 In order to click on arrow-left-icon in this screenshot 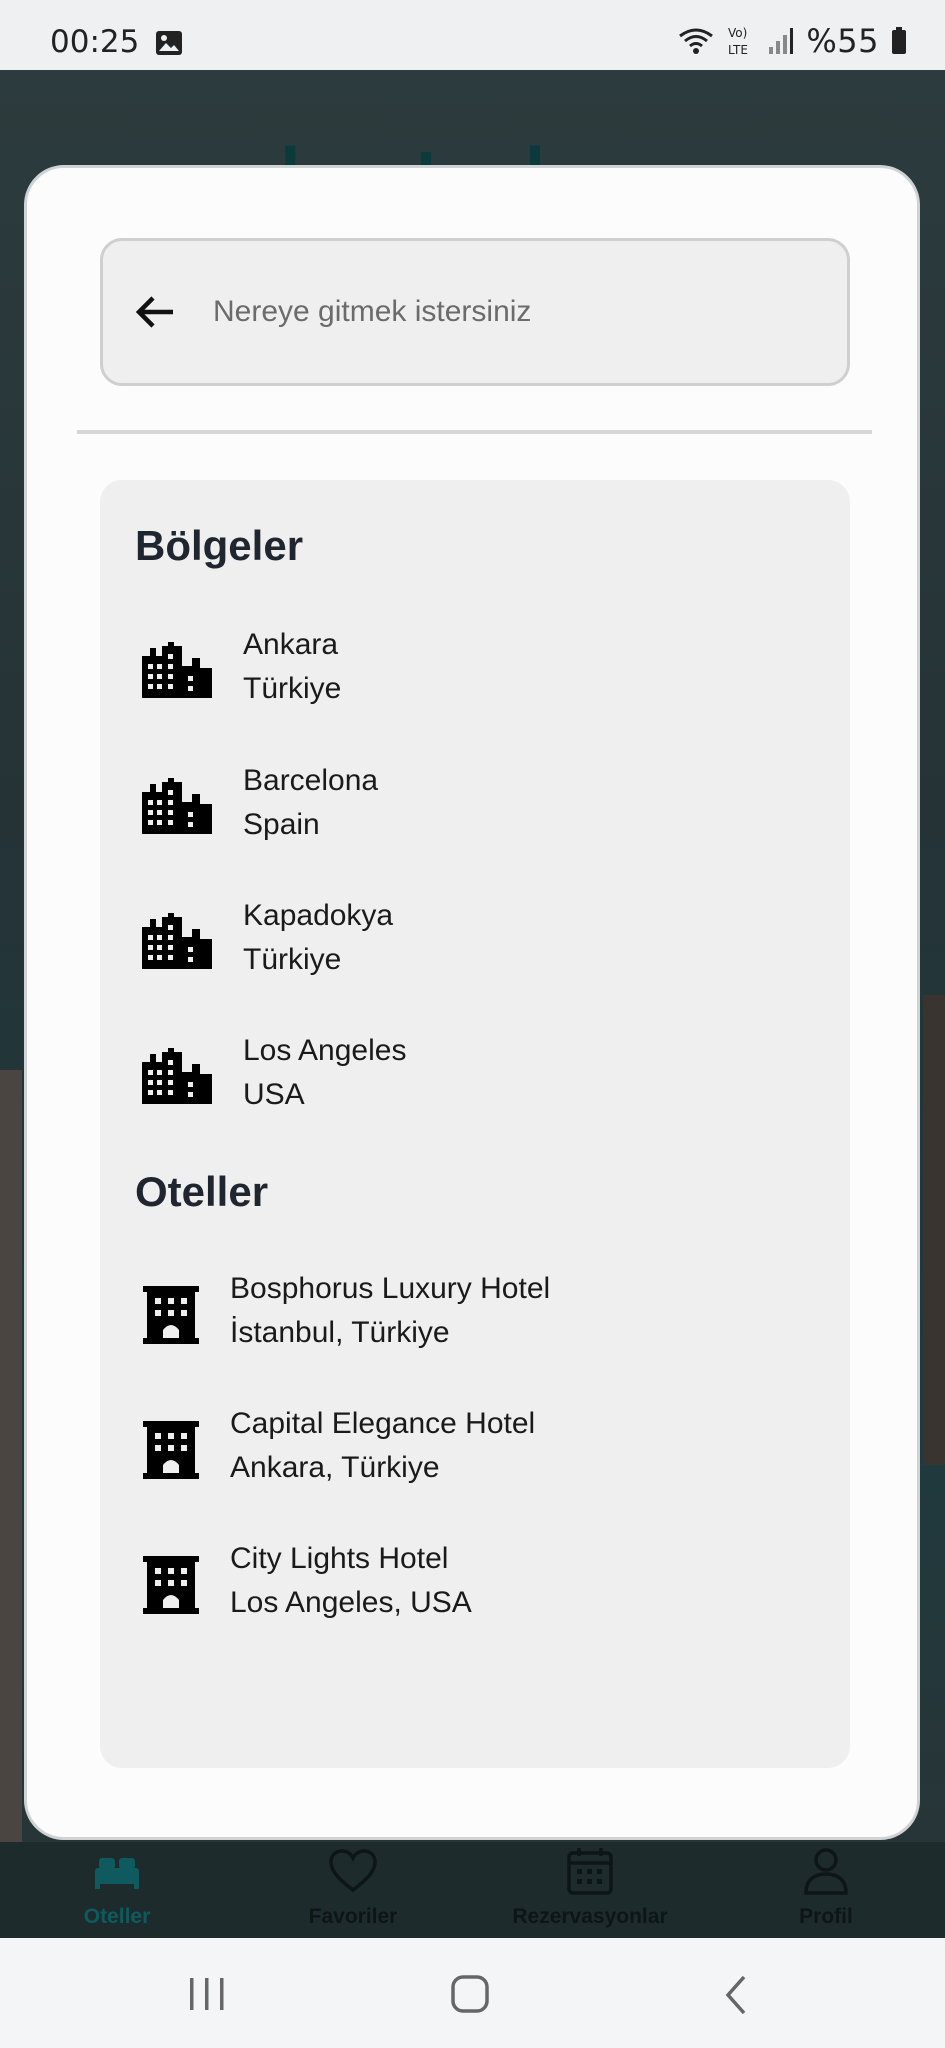, I will do `click(155, 312)`.